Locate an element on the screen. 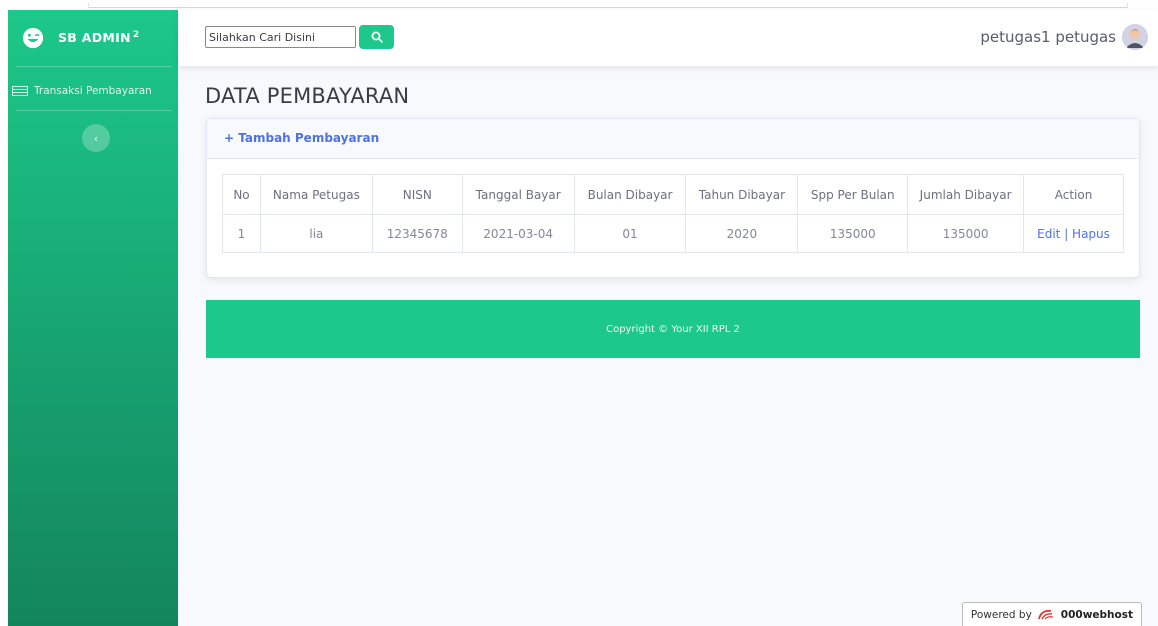 This screenshot has width=1158, height=626. footer: Copyright © Your XII RPL 2 is located at coordinates (673, 329).